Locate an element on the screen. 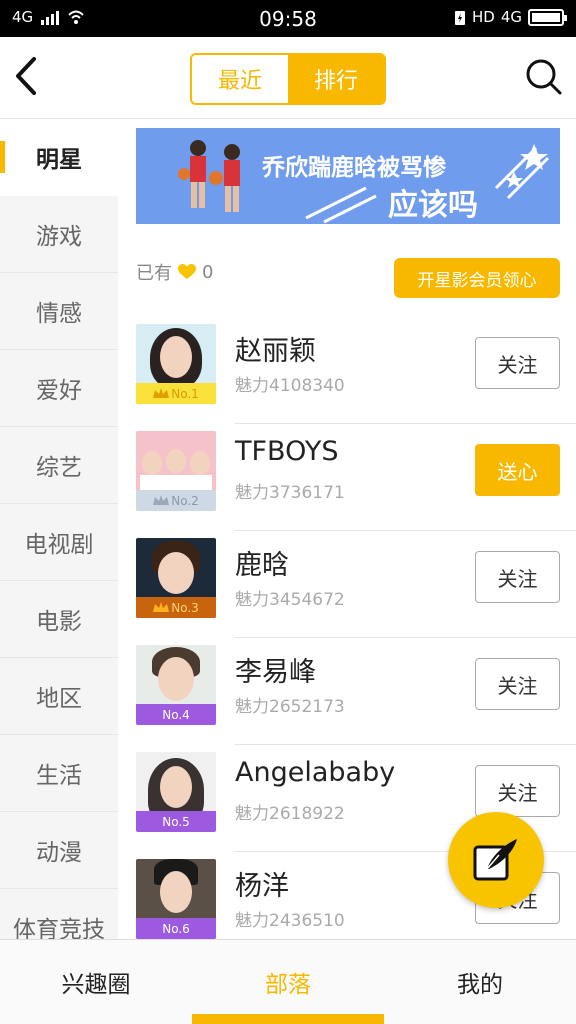 The width and height of the screenshot is (576, 1024). category-life: 生活 is located at coordinates (59, 773).